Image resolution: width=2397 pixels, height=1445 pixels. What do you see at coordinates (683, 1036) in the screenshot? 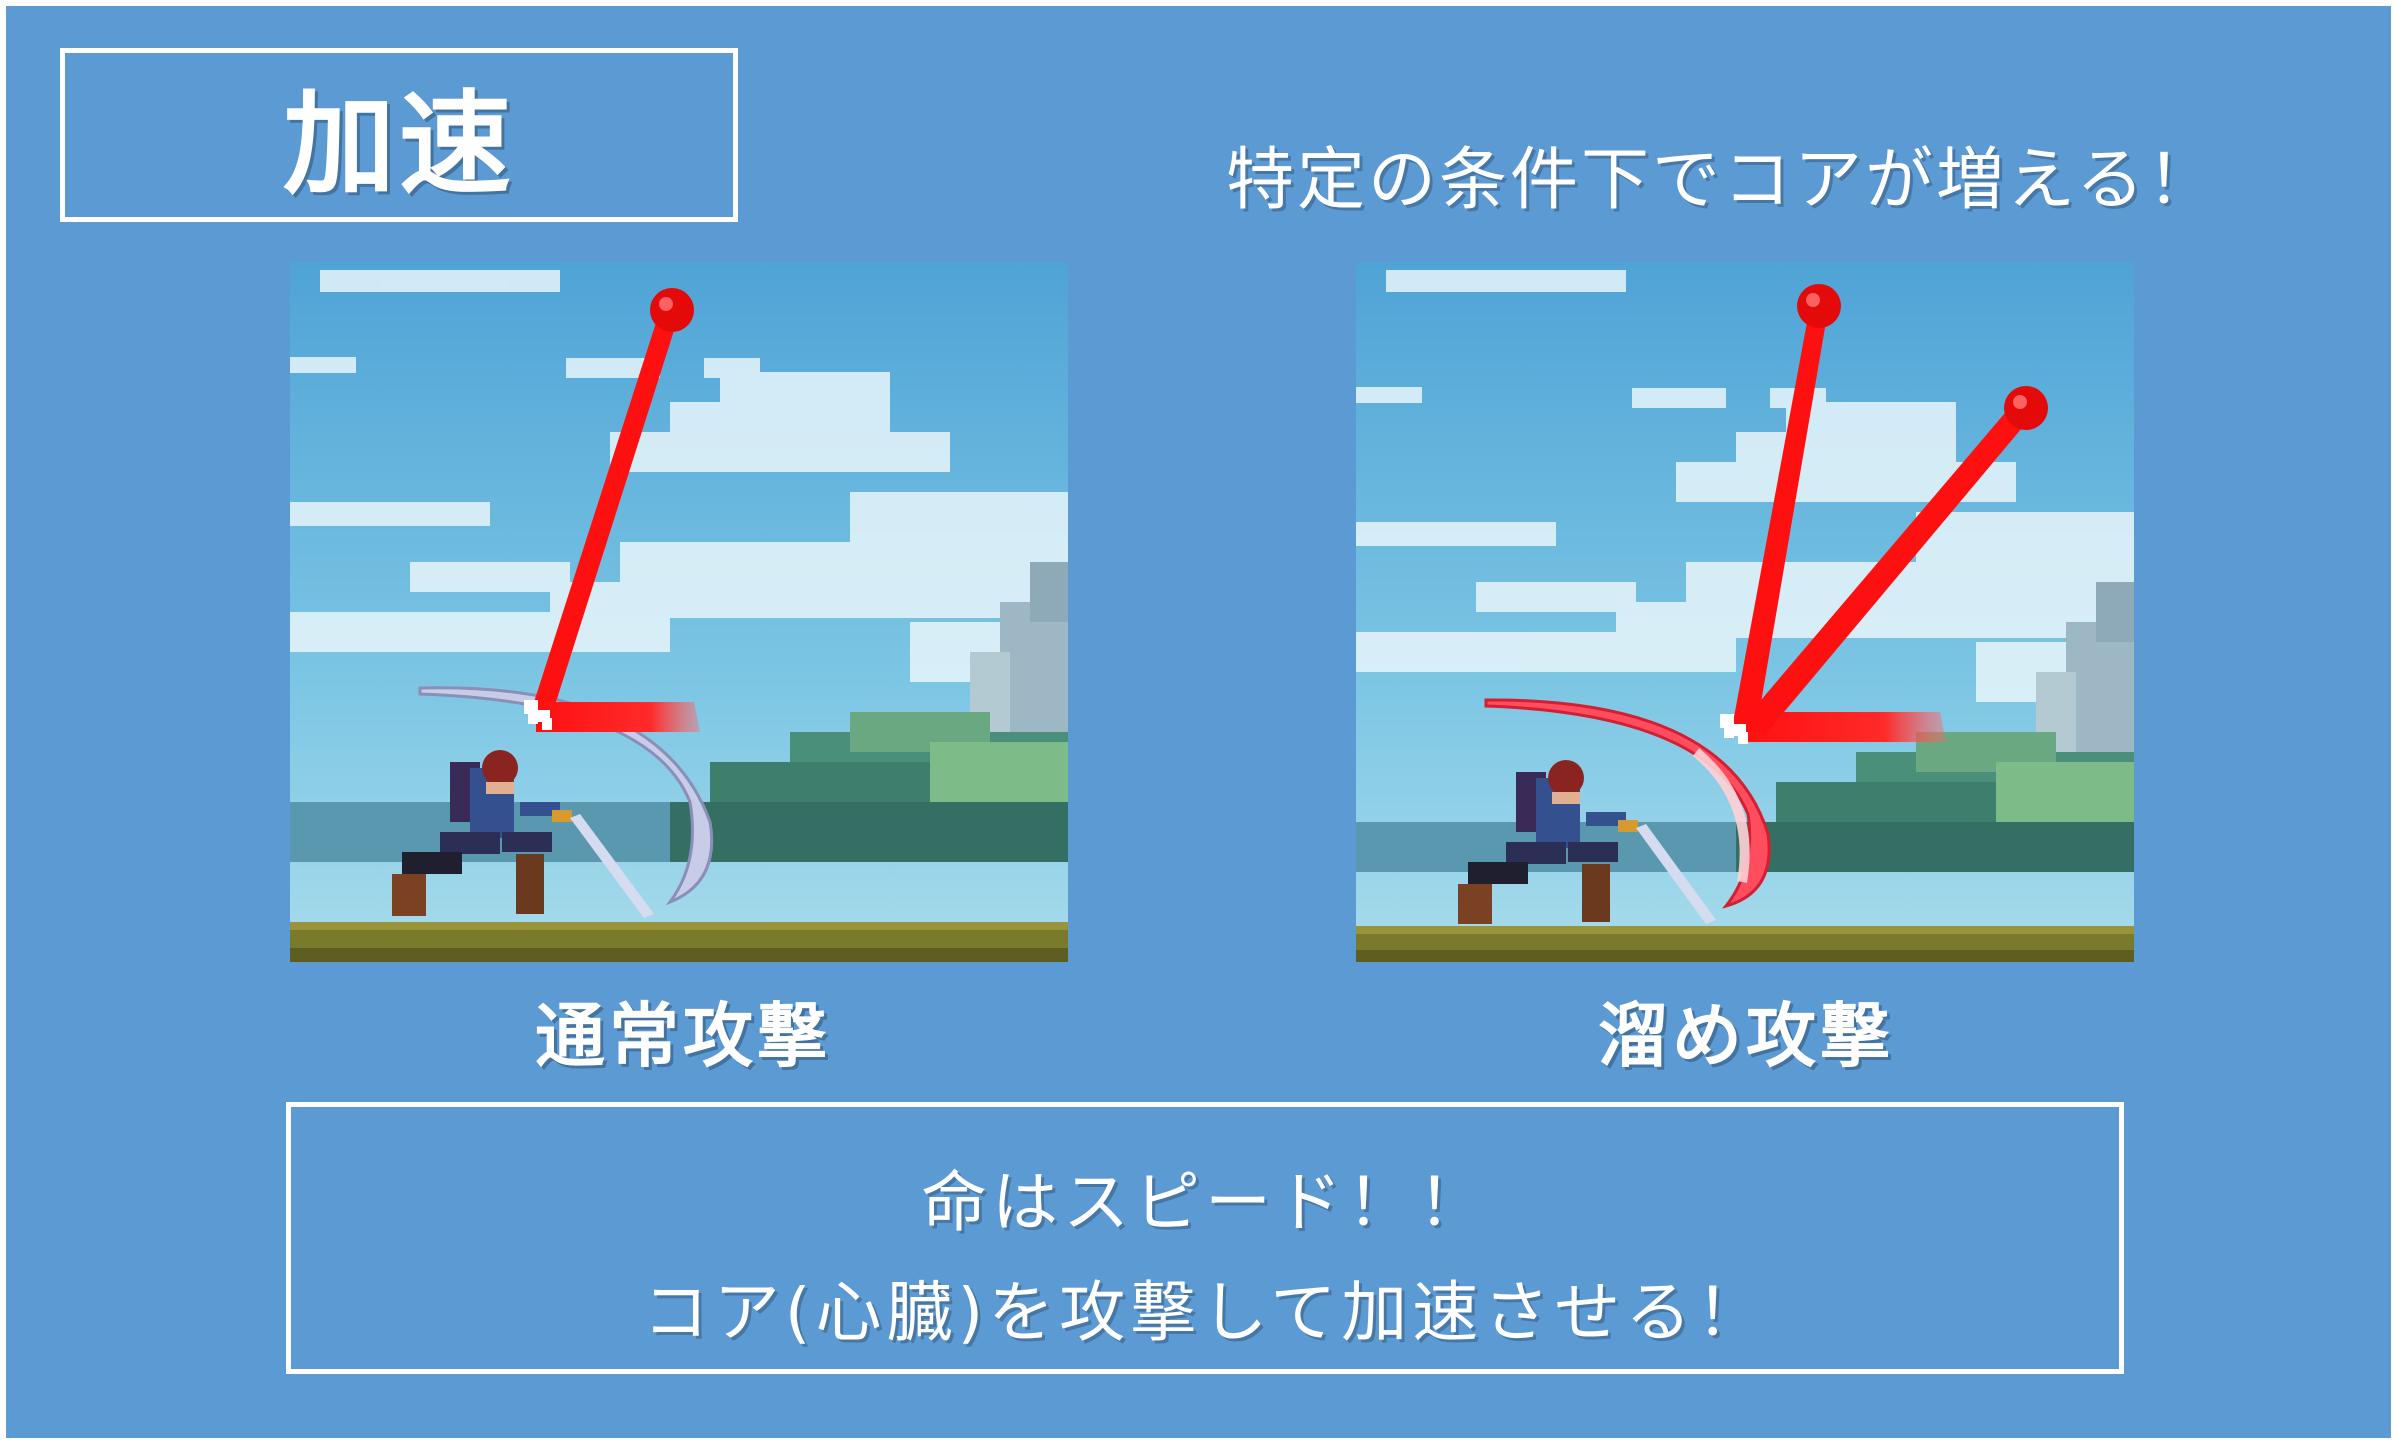
I see `normal-attack-caption: 通常攻撃` at bounding box center [683, 1036].